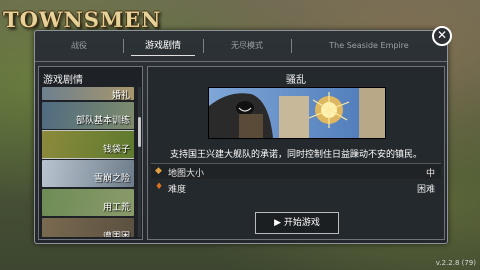 The width and height of the screenshot is (480, 270). Describe the element at coordinates (116, 150) in the screenshot. I see `list-item-label: 钱袋子` at that location.